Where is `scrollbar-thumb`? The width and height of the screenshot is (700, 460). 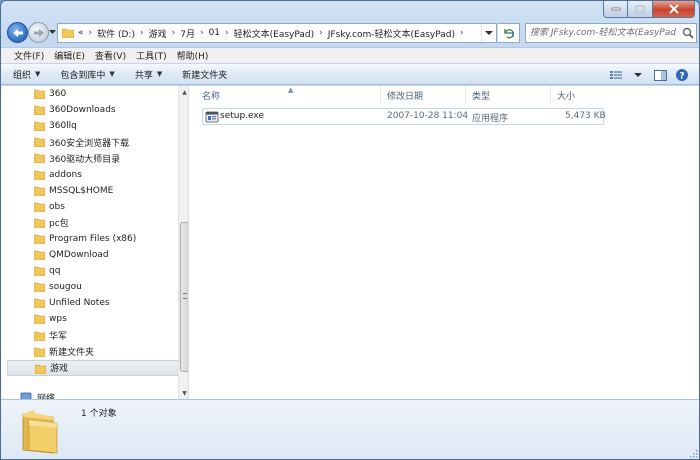
scrollbar-thumb is located at coordinates (184, 297).